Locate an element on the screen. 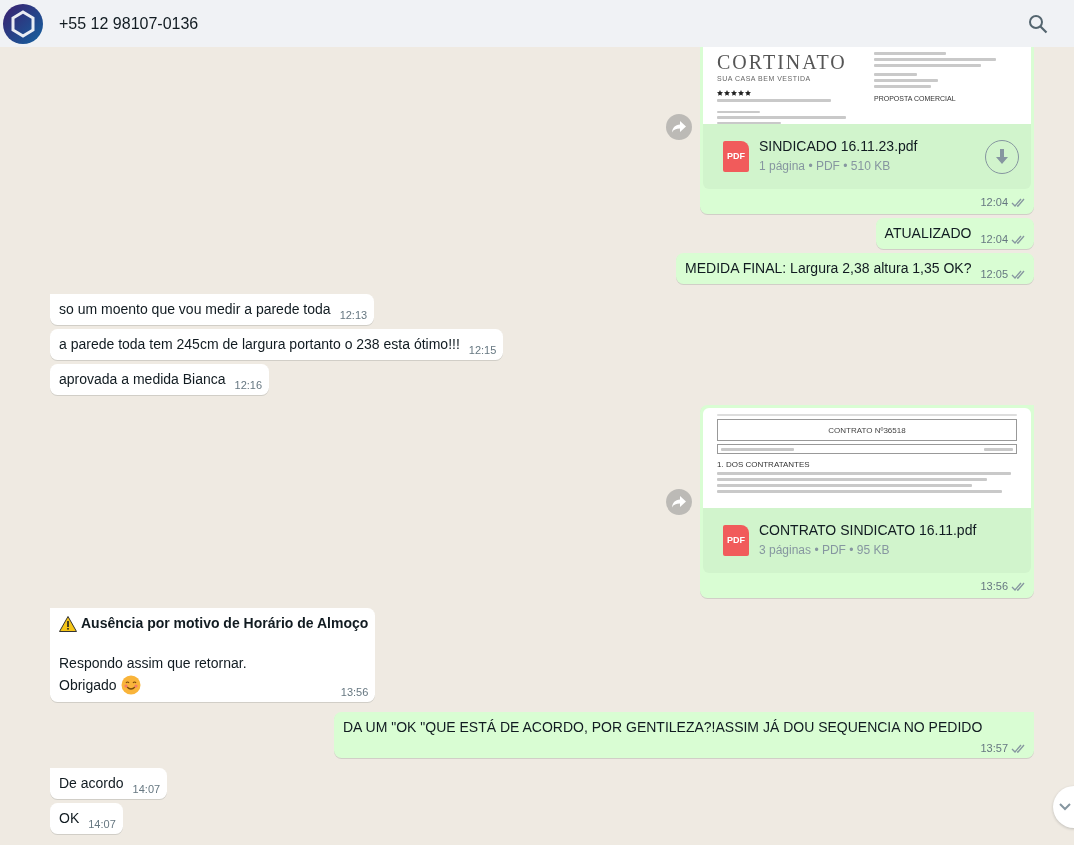  smiling-face-icon is located at coordinates (130, 685).